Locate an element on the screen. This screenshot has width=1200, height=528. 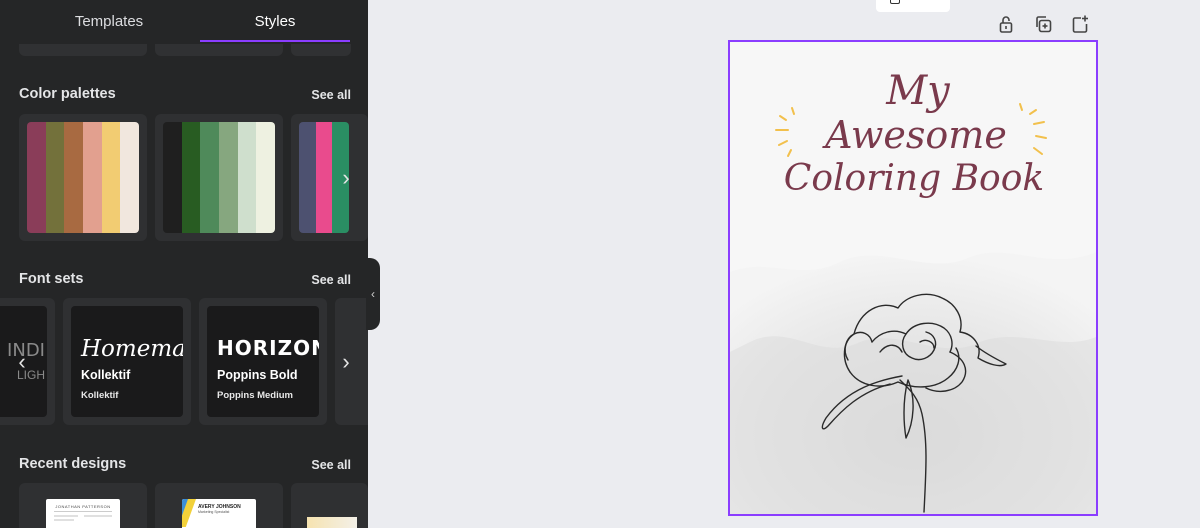
font-set-subheading: Kollektif is located at coordinates (106, 375).